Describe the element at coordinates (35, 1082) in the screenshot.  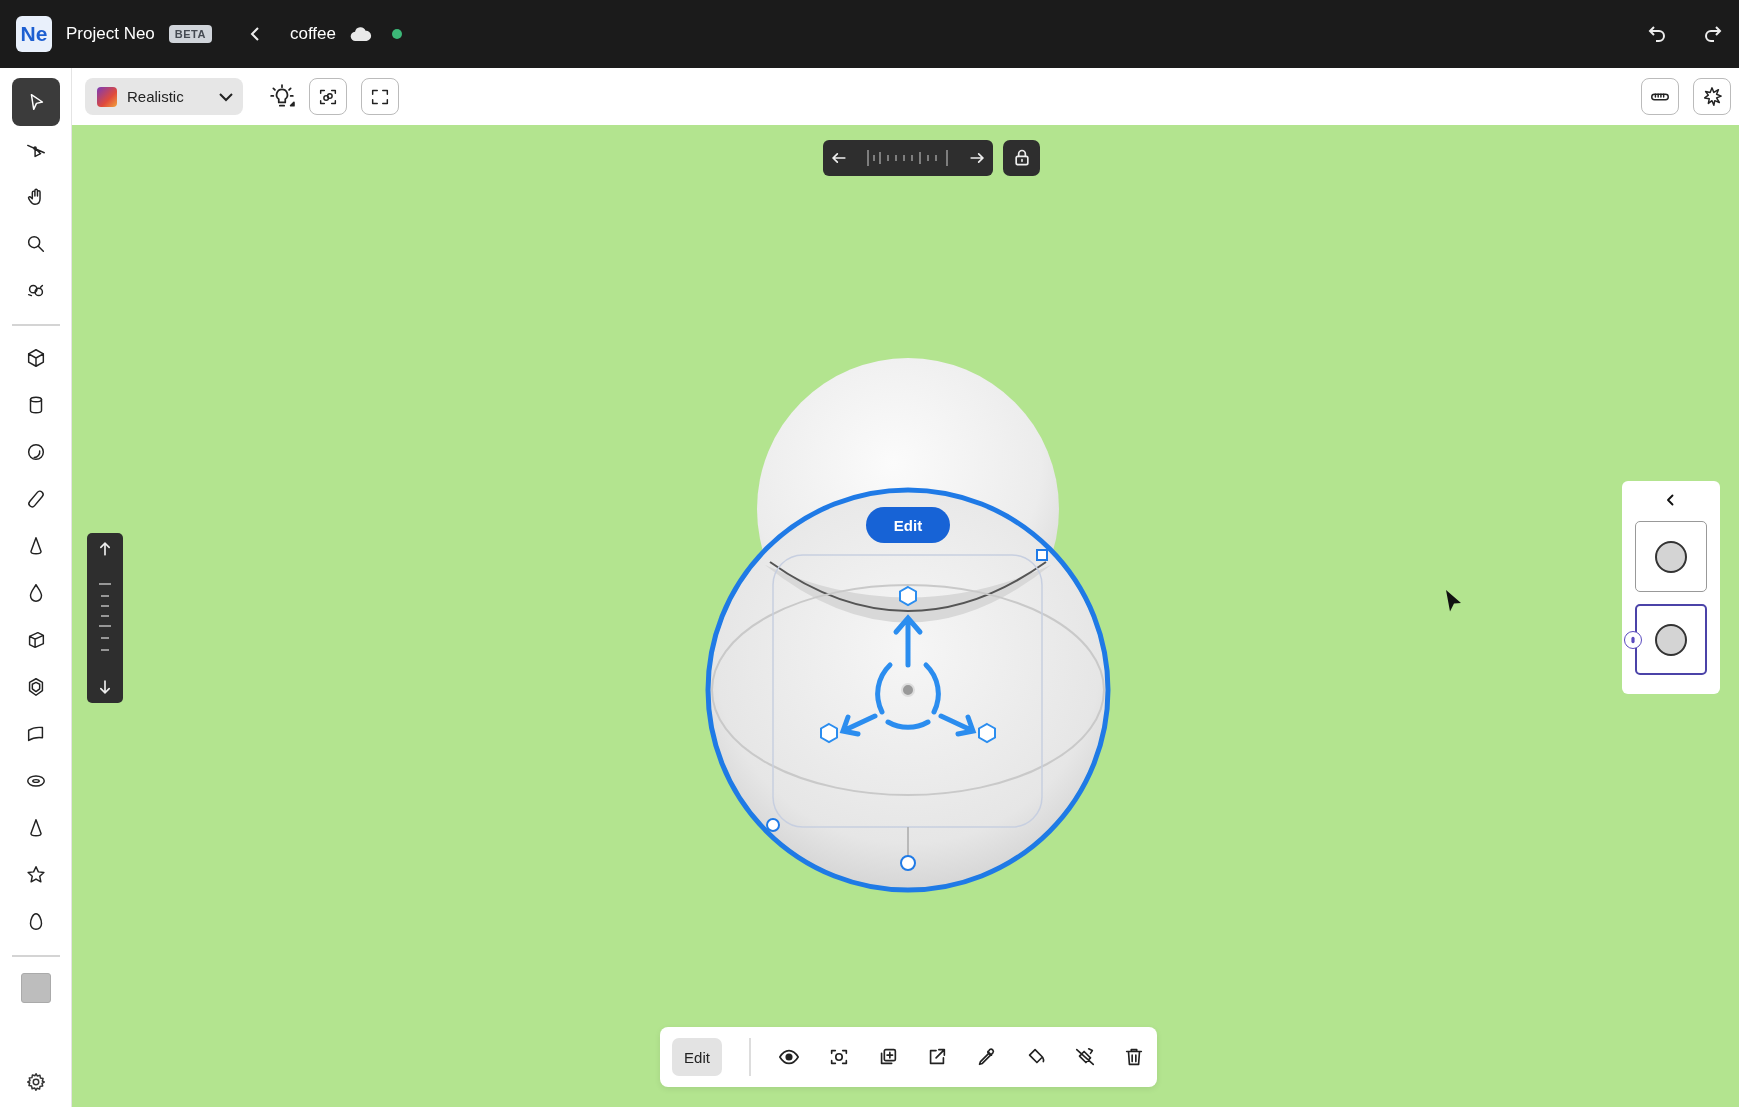
I see `settings-icon` at that location.